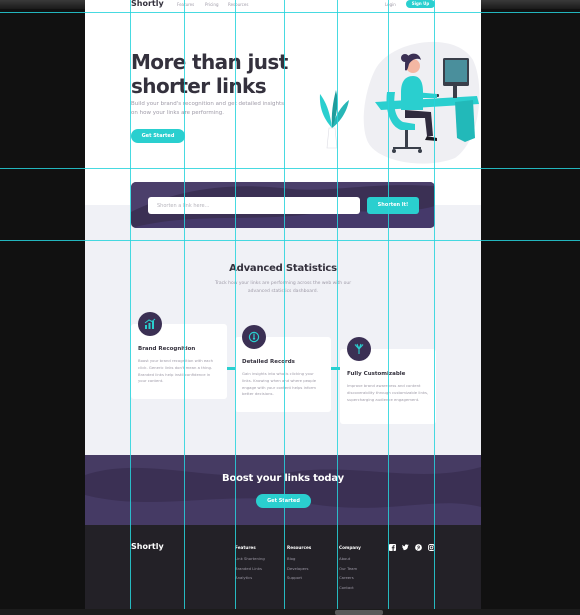 This screenshot has height=615, width=580. Describe the element at coordinates (167, 349) in the screenshot. I see `card-title: Brand Recognition` at that location.